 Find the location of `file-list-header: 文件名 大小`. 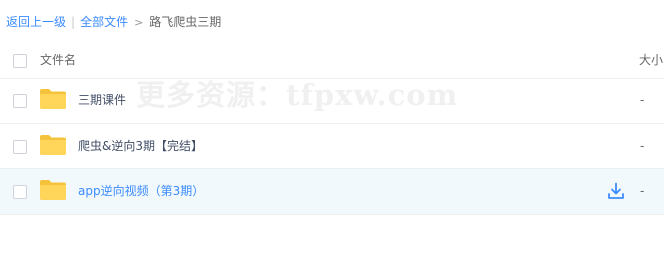

file-list-header: 文件名 大小 is located at coordinates (332, 60).